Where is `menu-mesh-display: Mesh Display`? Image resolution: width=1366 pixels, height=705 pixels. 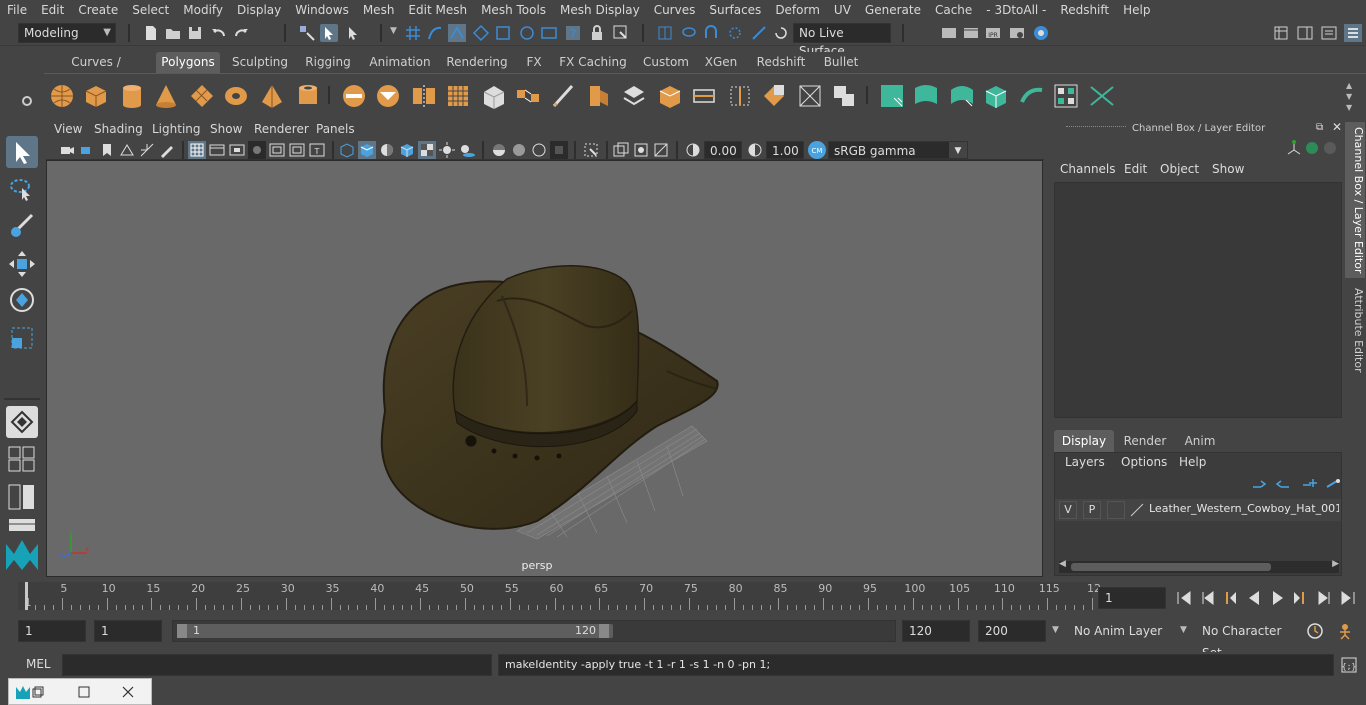 menu-mesh-display: Mesh Display is located at coordinates (600, 10).